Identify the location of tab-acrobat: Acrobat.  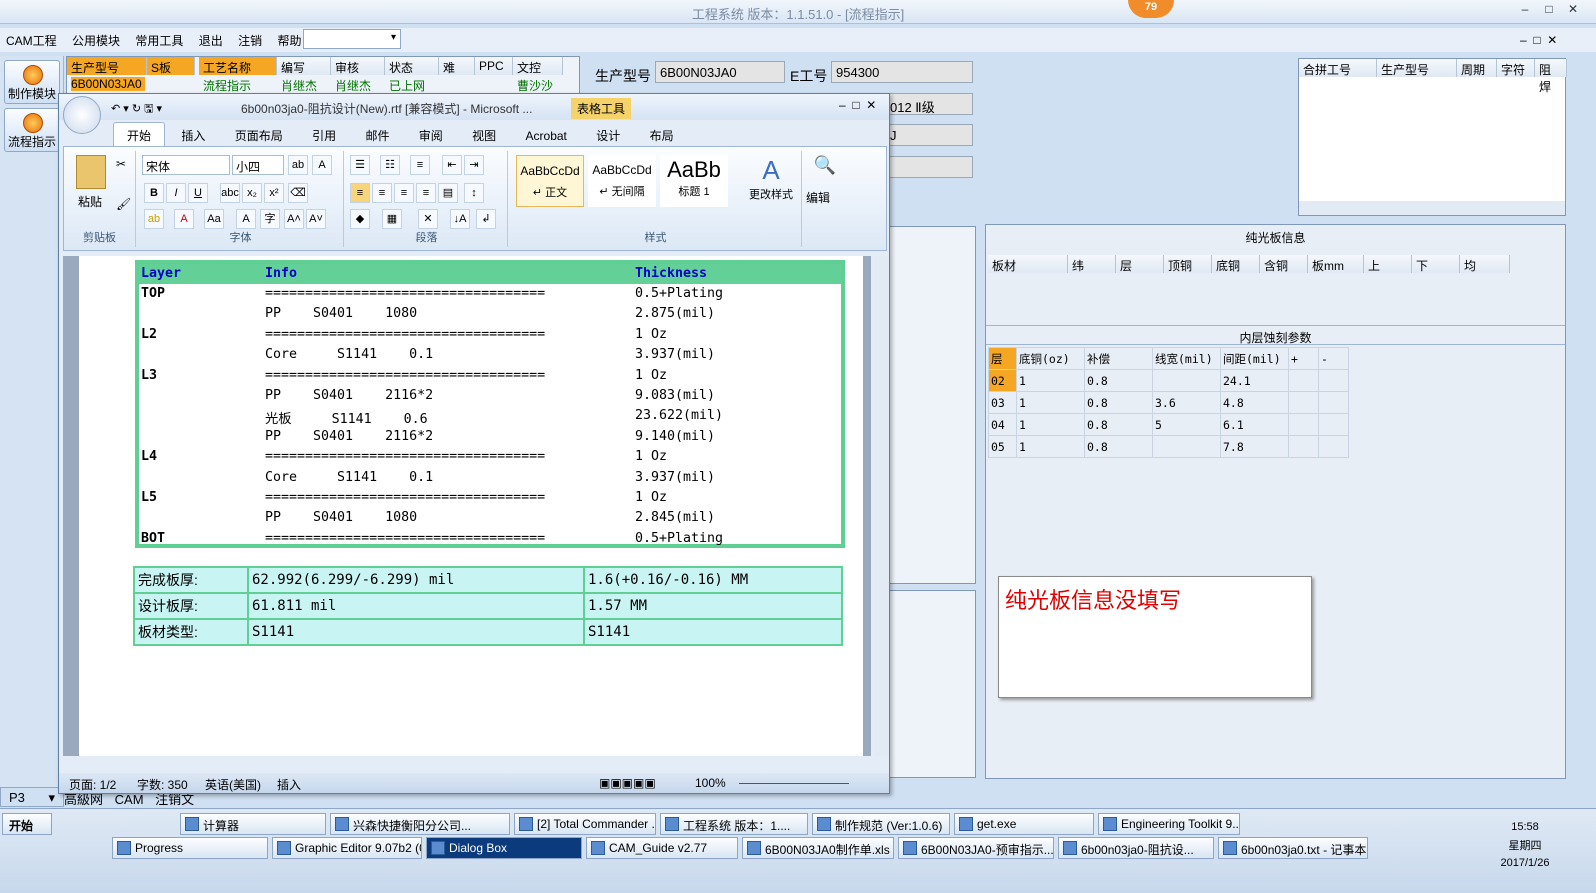
(546, 136).